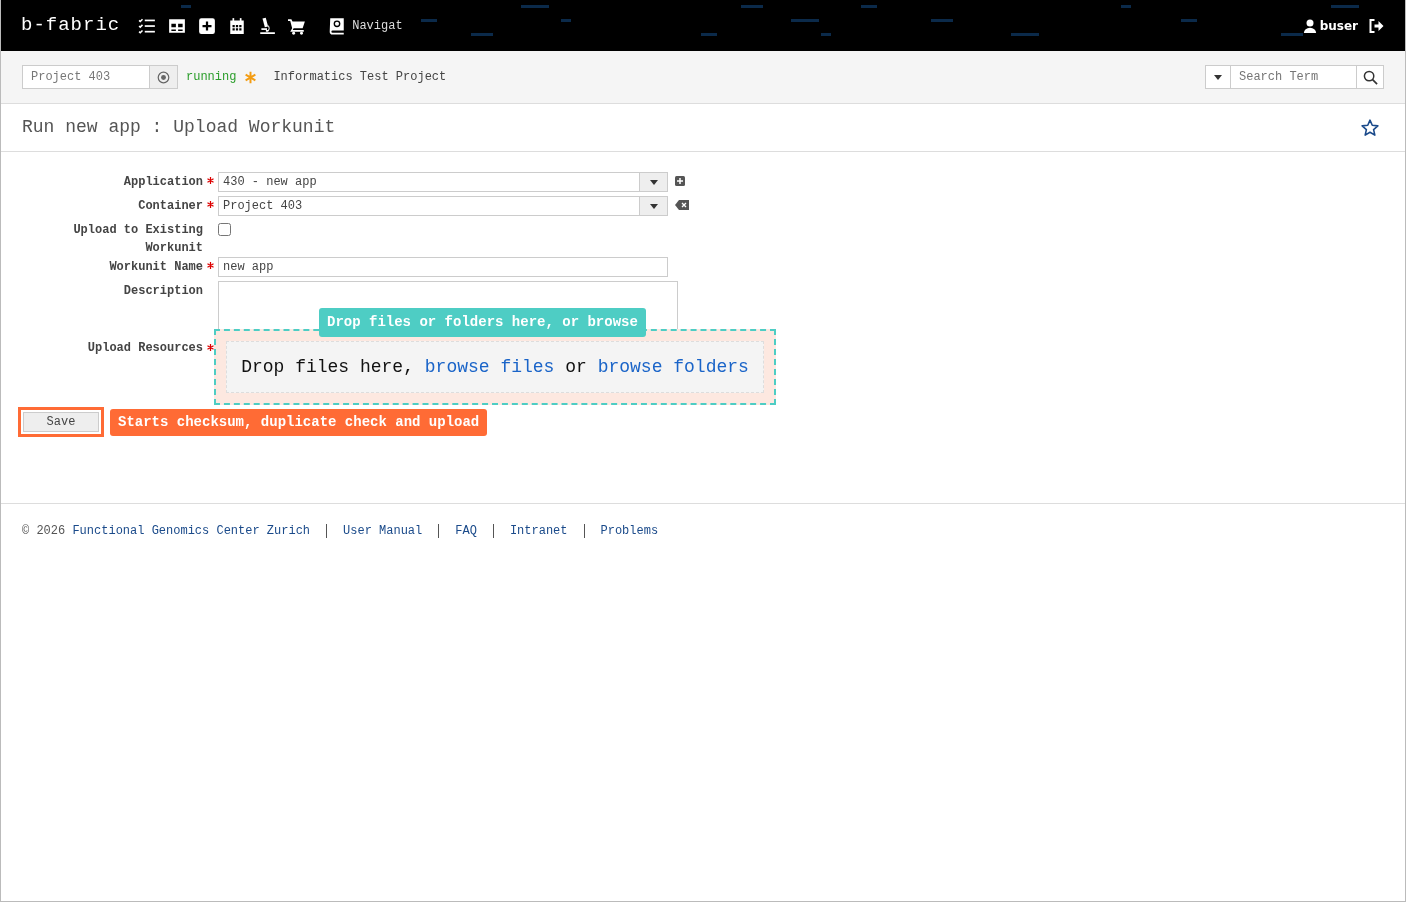  I want to click on status-text: running, so click(211, 77).